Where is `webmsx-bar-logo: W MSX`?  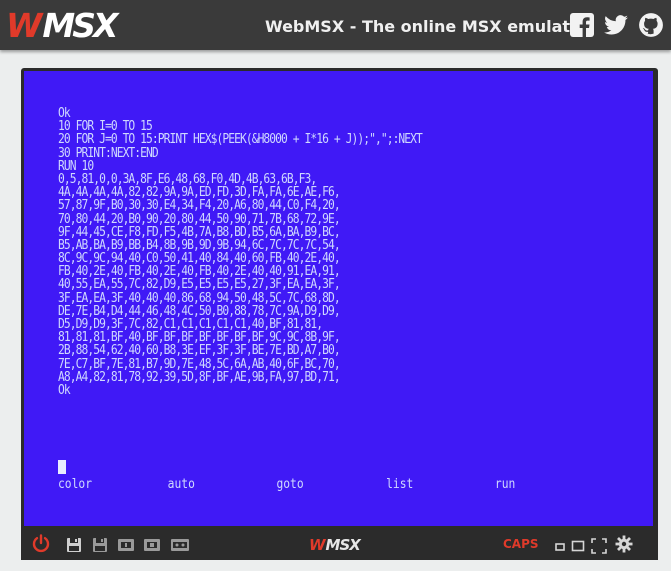 webmsx-bar-logo: W MSX is located at coordinates (335, 545).